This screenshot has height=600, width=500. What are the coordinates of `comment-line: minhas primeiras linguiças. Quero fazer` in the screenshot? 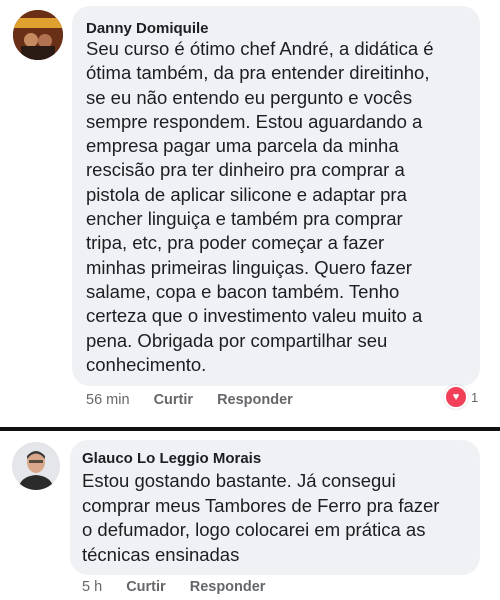 It's located at (249, 267).